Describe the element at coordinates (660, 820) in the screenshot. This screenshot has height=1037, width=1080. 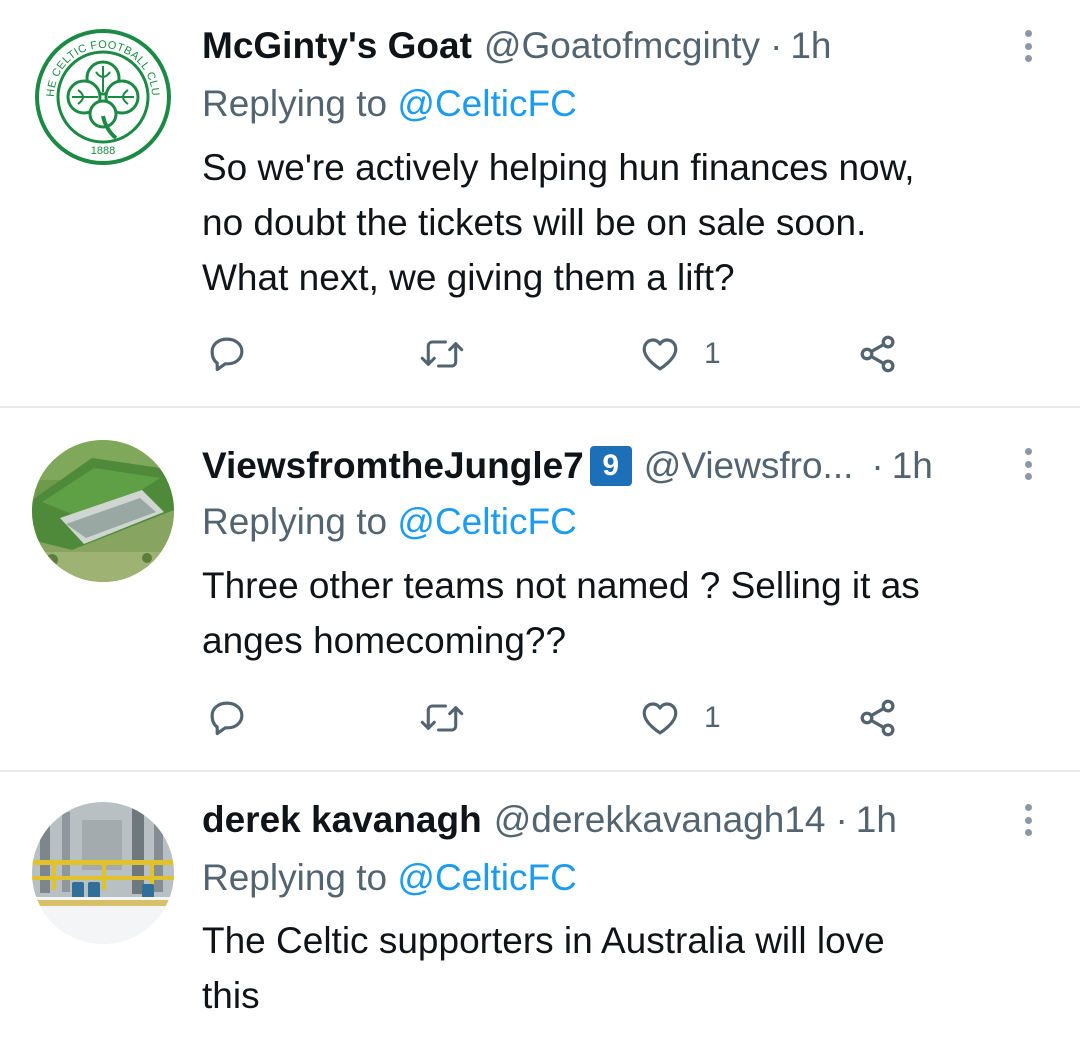
I see `user-handle: @derekkavanagh14` at that location.